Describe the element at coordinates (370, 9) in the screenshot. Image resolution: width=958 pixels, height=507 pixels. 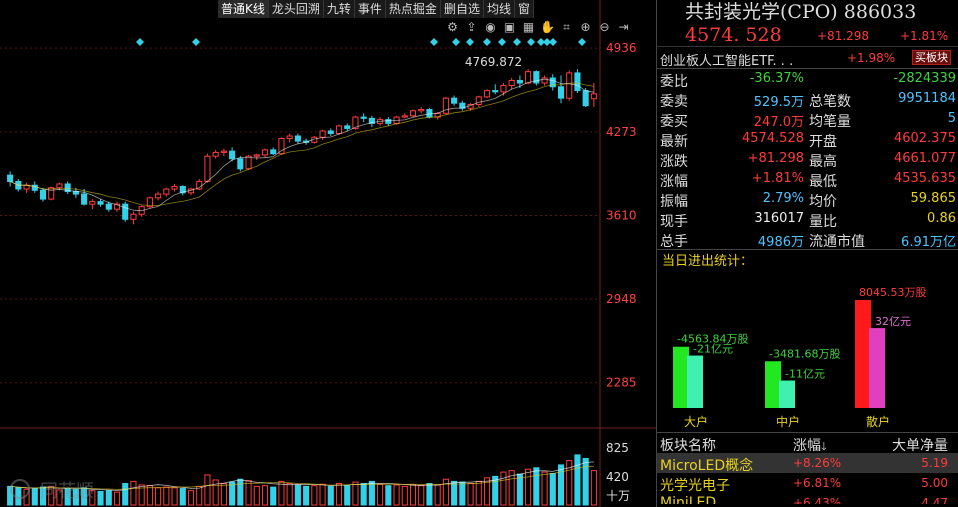
I see `toolbar-item-3: 事件` at that location.